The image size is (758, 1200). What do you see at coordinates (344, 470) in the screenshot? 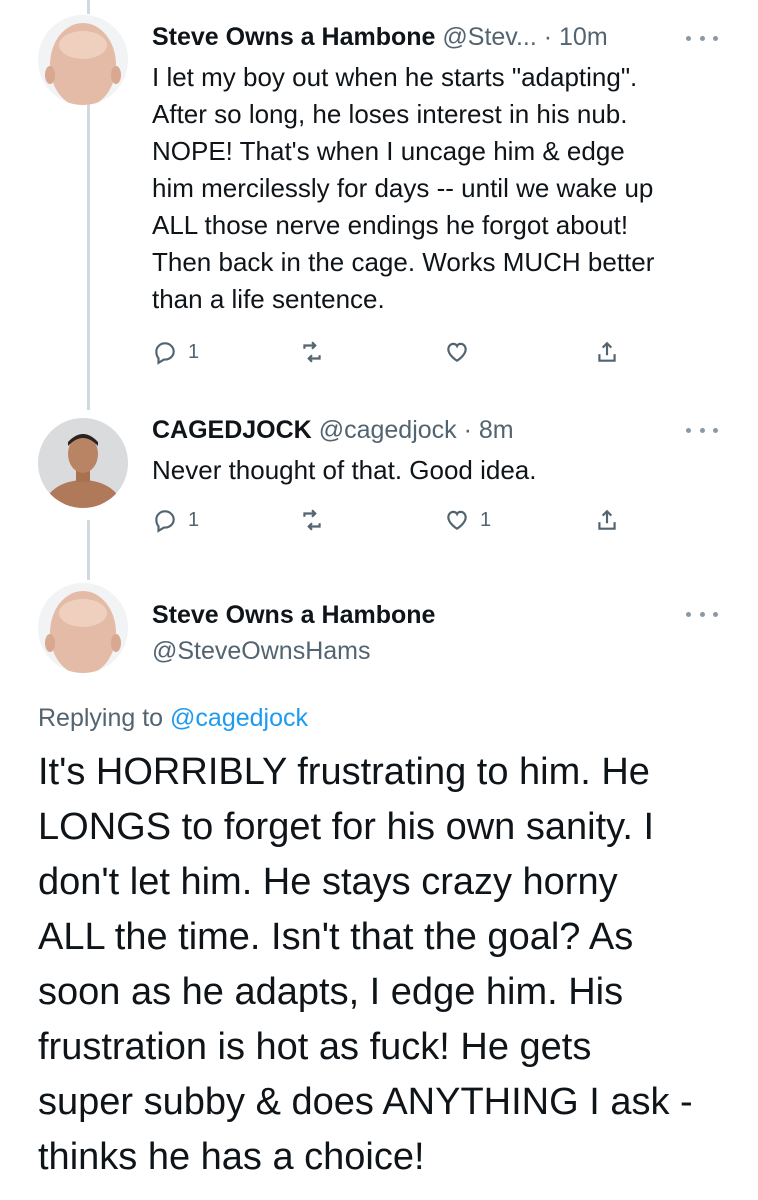
I see `tweet-text: Never thought of that. Good idea.` at bounding box center [344, 470].